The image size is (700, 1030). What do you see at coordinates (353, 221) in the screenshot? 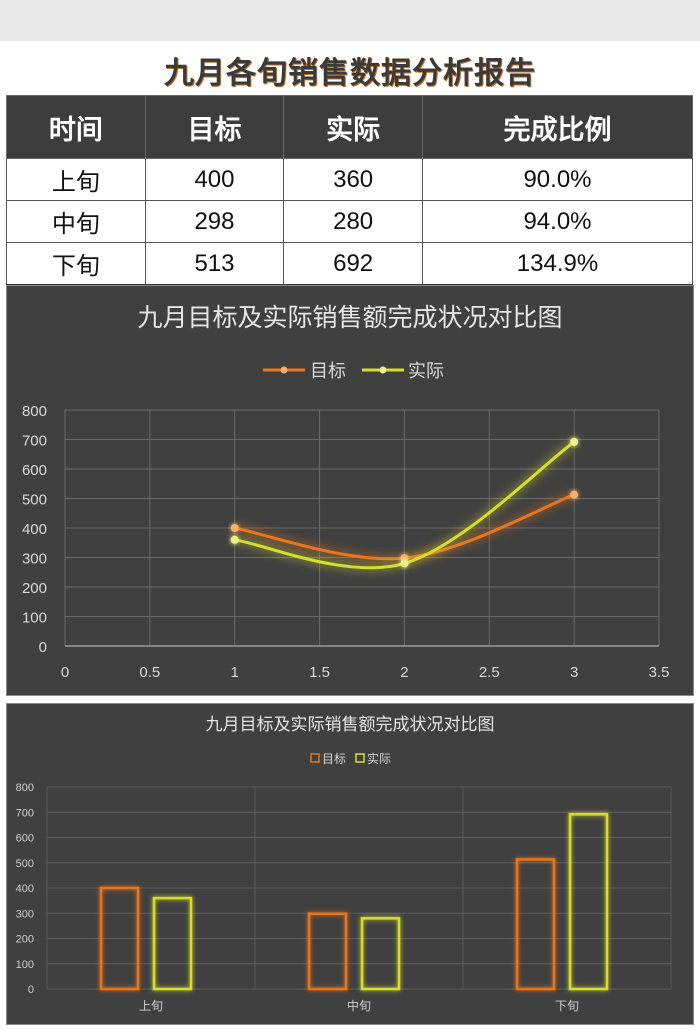
I see `cell-actual: 280` at bounding box center [353, 221].